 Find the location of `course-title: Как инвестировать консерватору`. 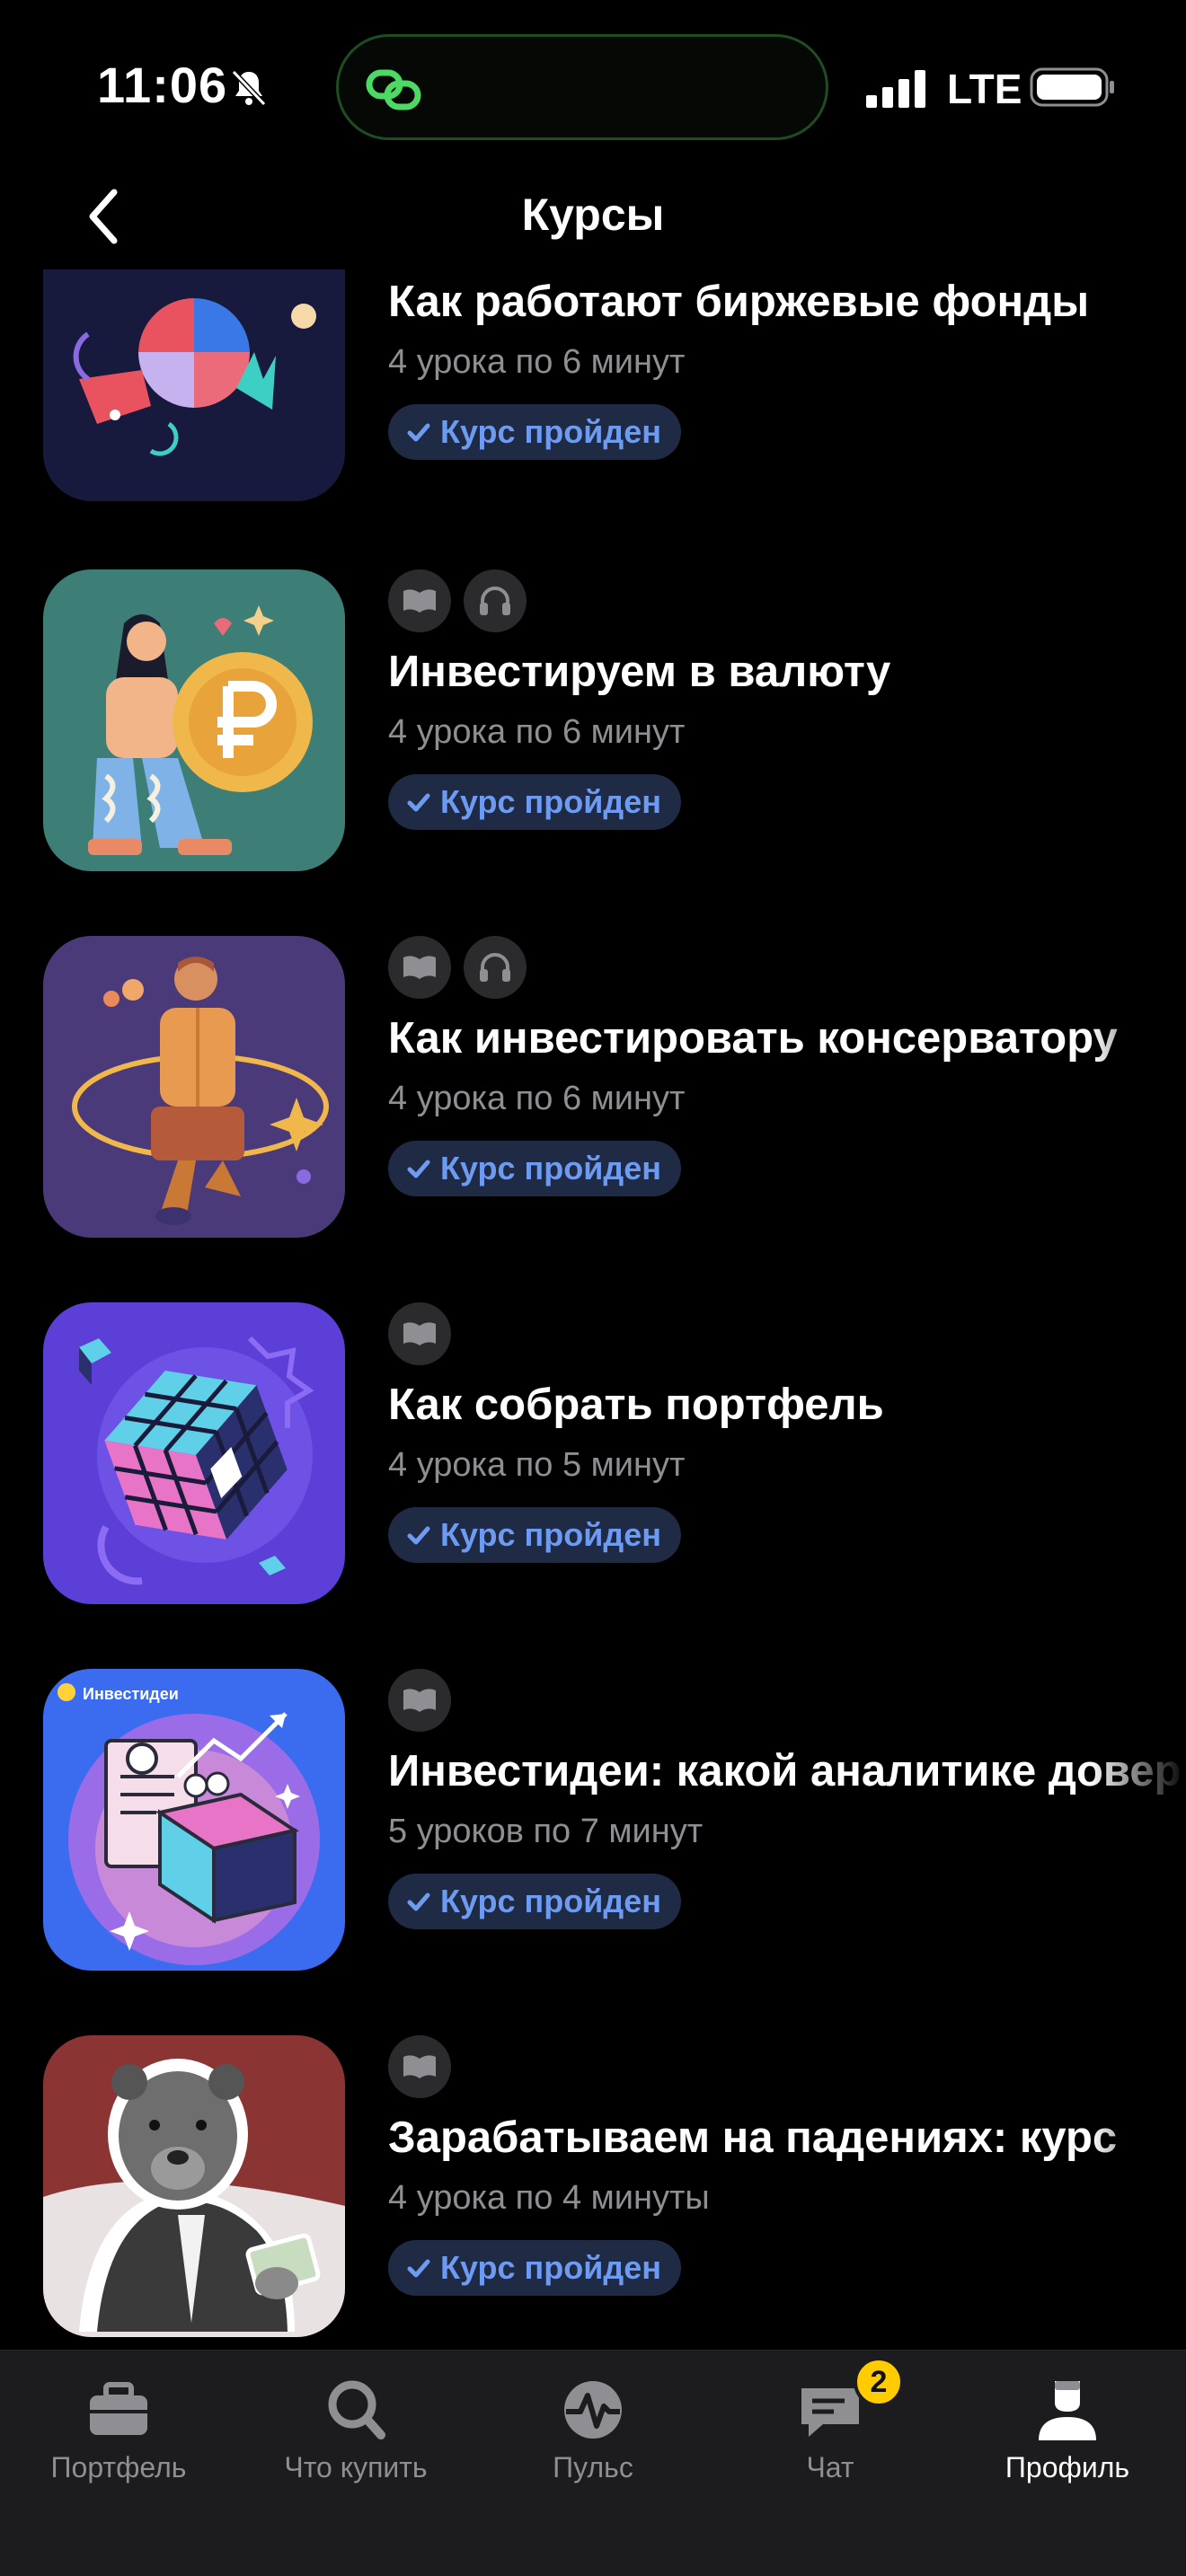

course-title: Как инвестировать консерватору is located at coordinates (753, 1038).